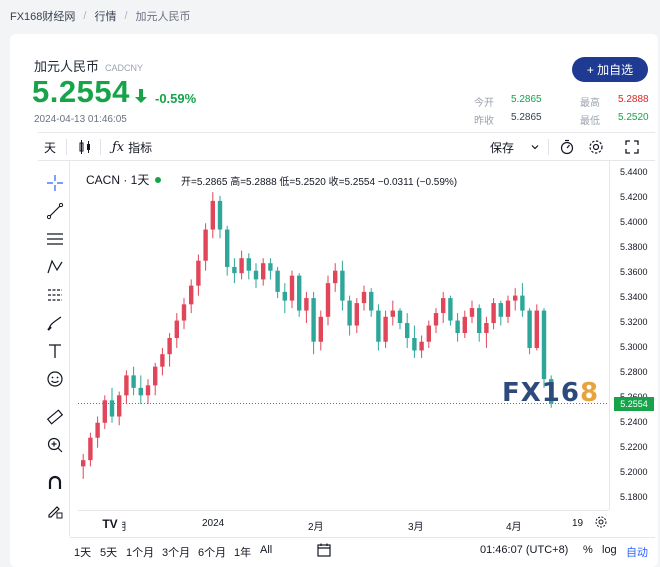  Describe the element at coordinates (596, 147) in the screenshot. I see `settings-button` at that location.